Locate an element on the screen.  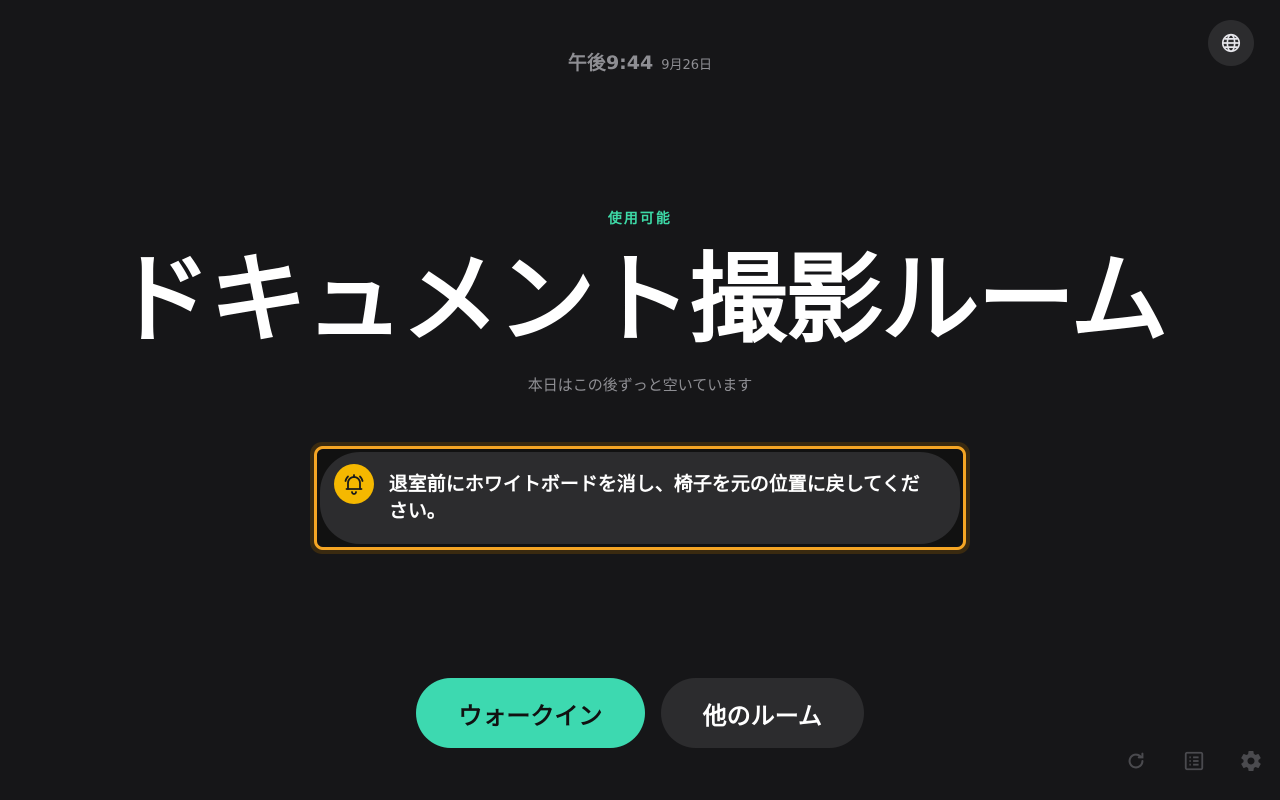
bell-badge is located at coordinates (354, 484).